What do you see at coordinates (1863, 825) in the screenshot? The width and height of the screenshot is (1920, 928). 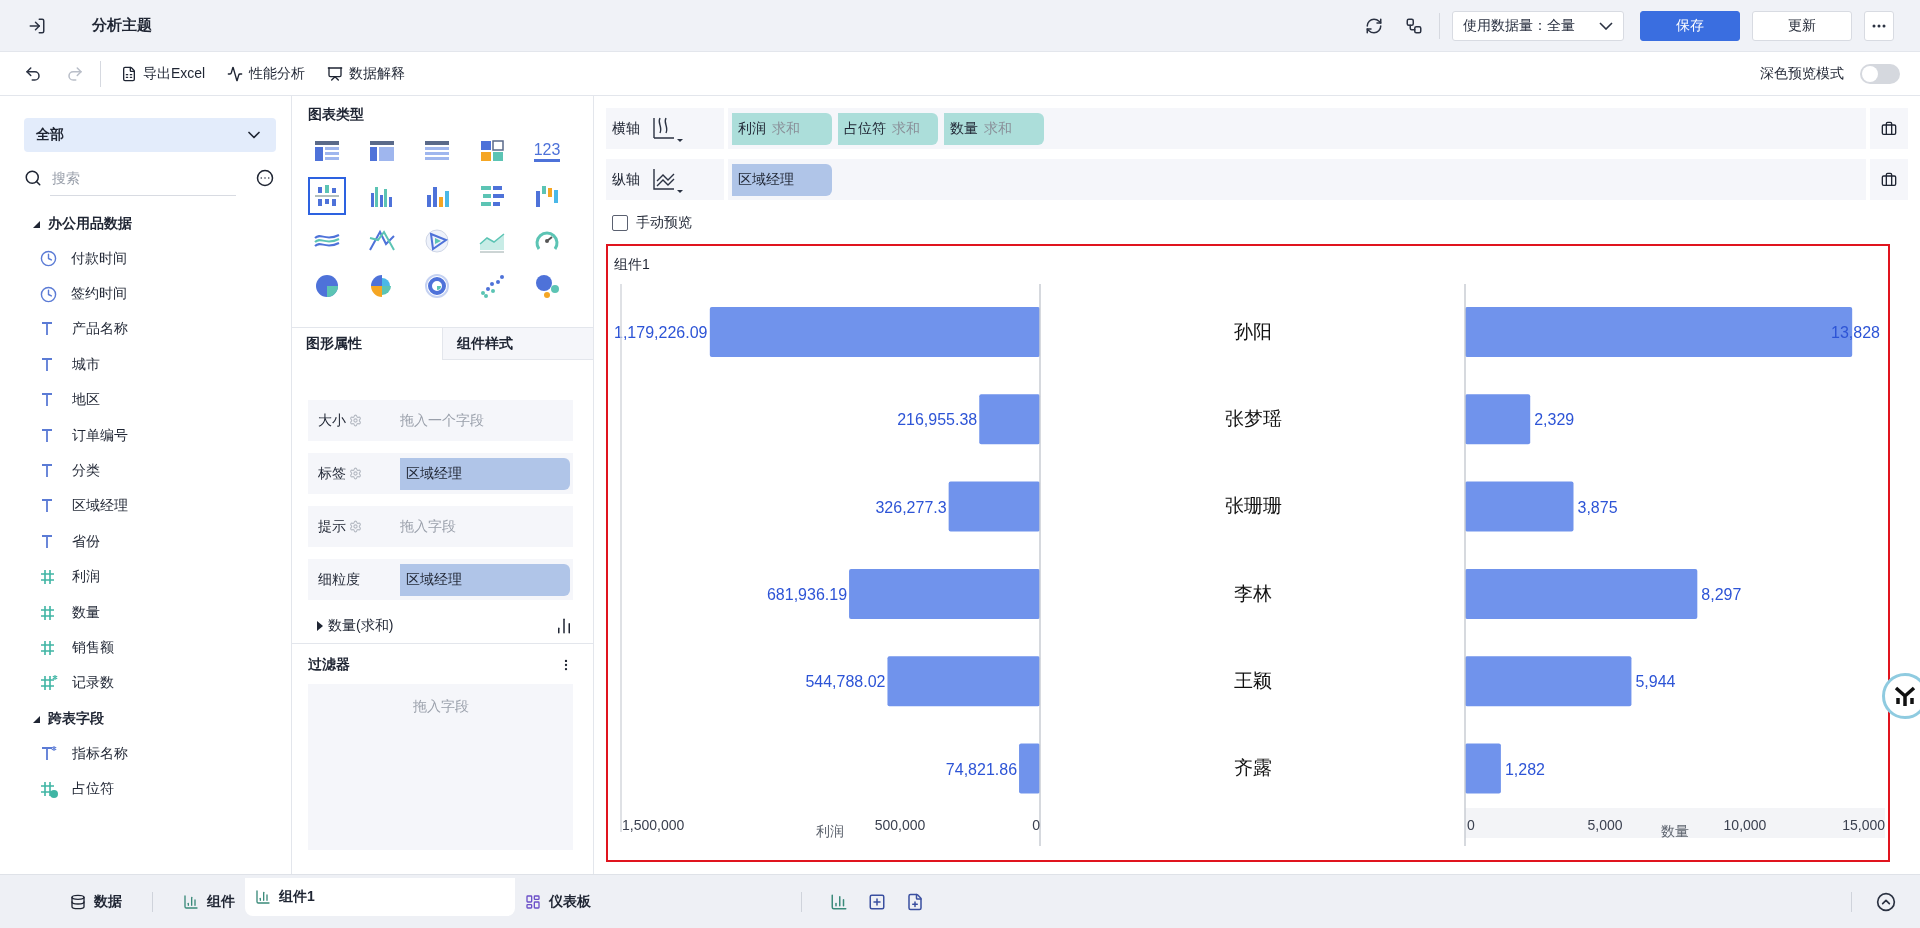 I see `tick-label: 15,000` at bounding box center [1863, 825].